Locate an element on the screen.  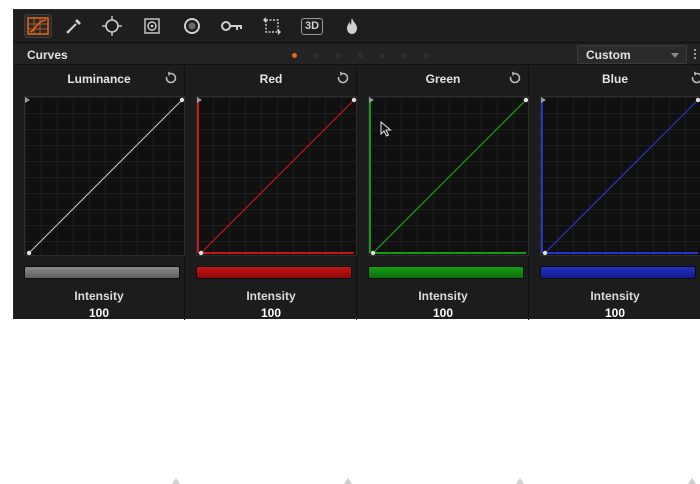
palette-toolbar: 3D is located at coordinates (357, 26).